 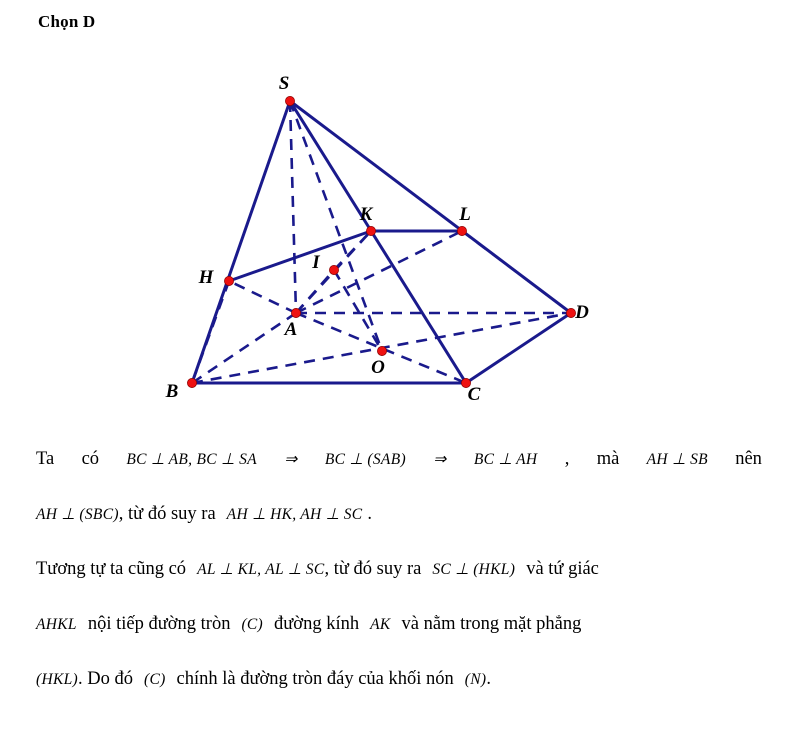 What do you see at coordinates (491, 624) in the screenshot?
I see `proof-l4-end: và nằm trong mặt phẳng` at bounding box center [491, 624].